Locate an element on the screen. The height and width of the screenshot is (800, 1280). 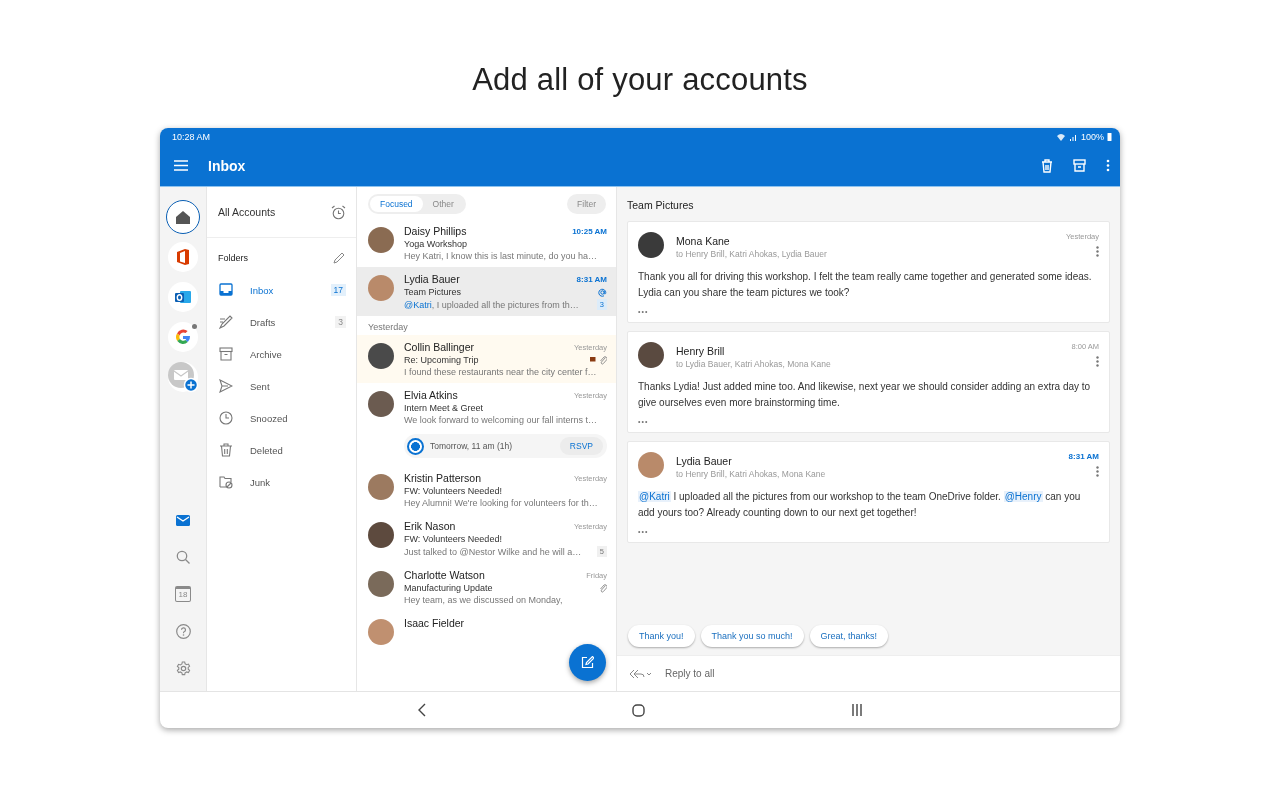
mention-link: @Henry is located at coordinates (1023, 496).